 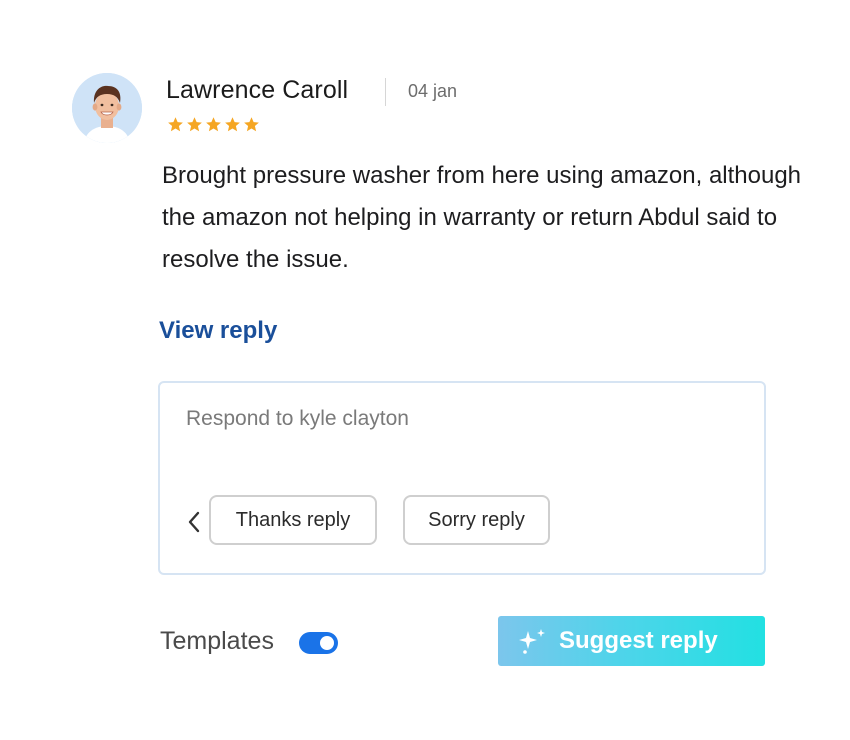 I want to click on review-date: 04 jan, so click(x=433, y=91).